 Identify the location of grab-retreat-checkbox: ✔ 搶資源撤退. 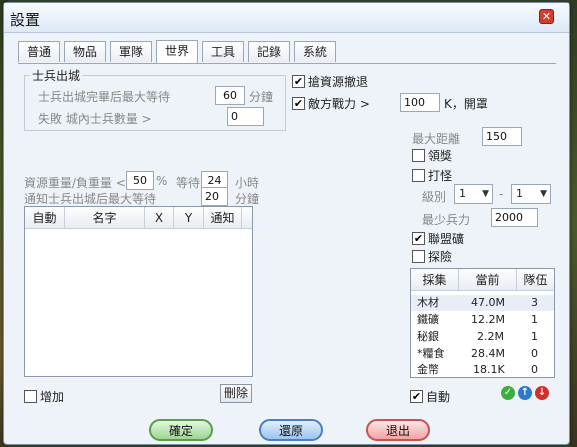
(330, 81).